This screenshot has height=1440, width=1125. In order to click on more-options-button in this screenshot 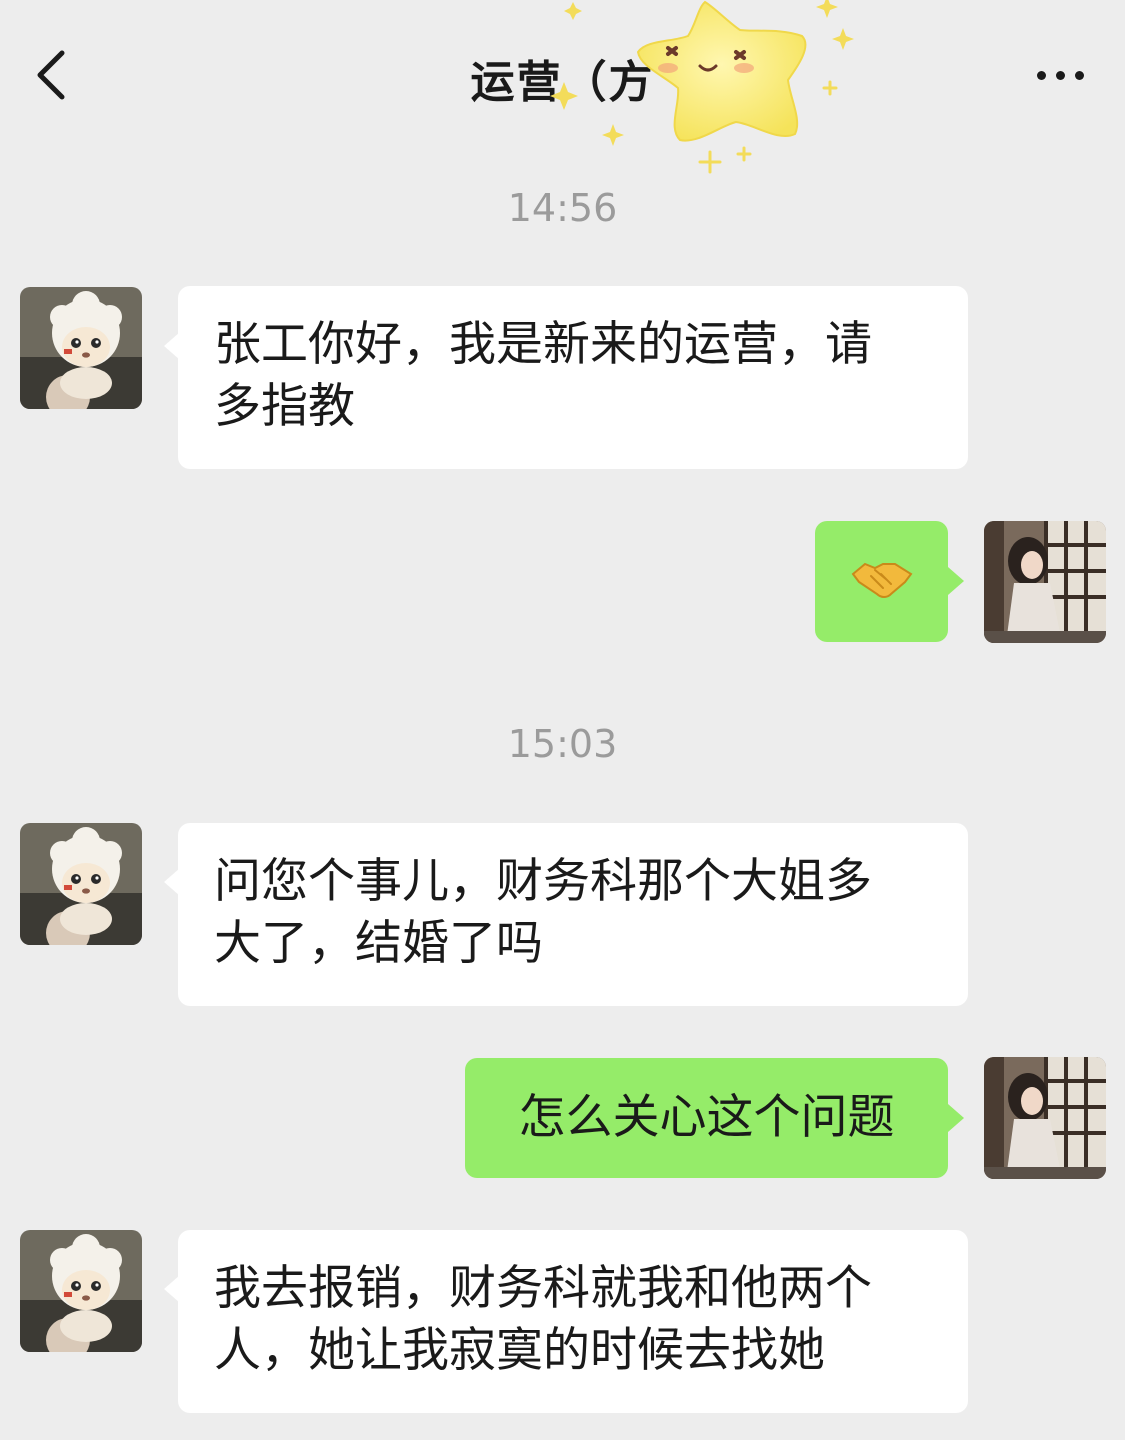, I will do `click(1060, 75)`.